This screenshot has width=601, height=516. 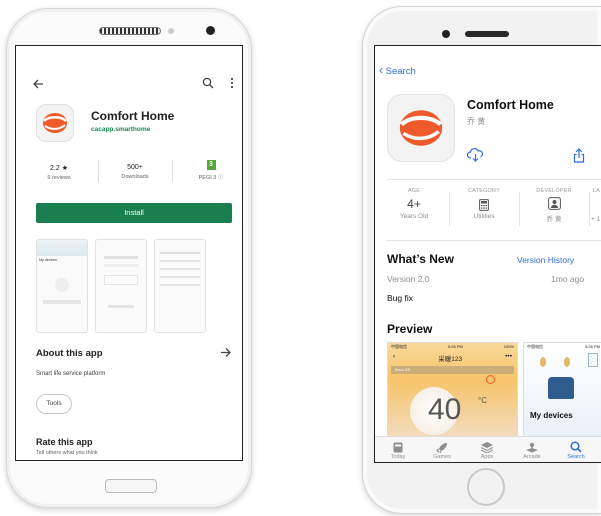 I want to click on temperature-unit: °C, so click(x=482, y=400).